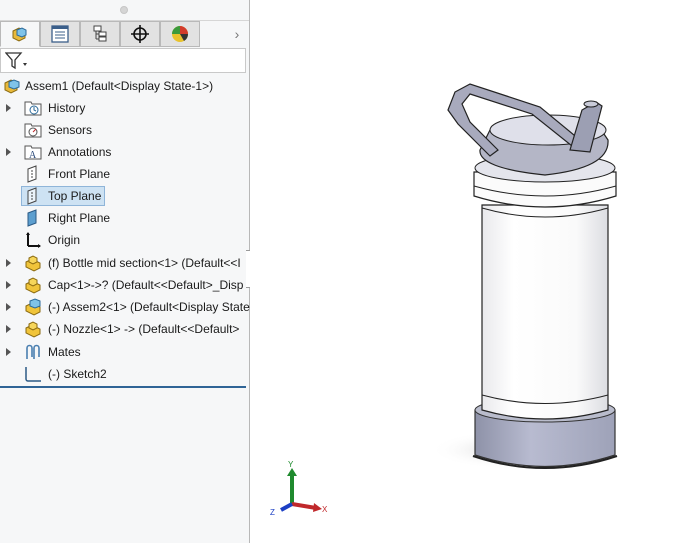  What do you see at coordinates (33, 108) in the screenshot?
I see `history-folder-icon` at bounding box center [33, 108].